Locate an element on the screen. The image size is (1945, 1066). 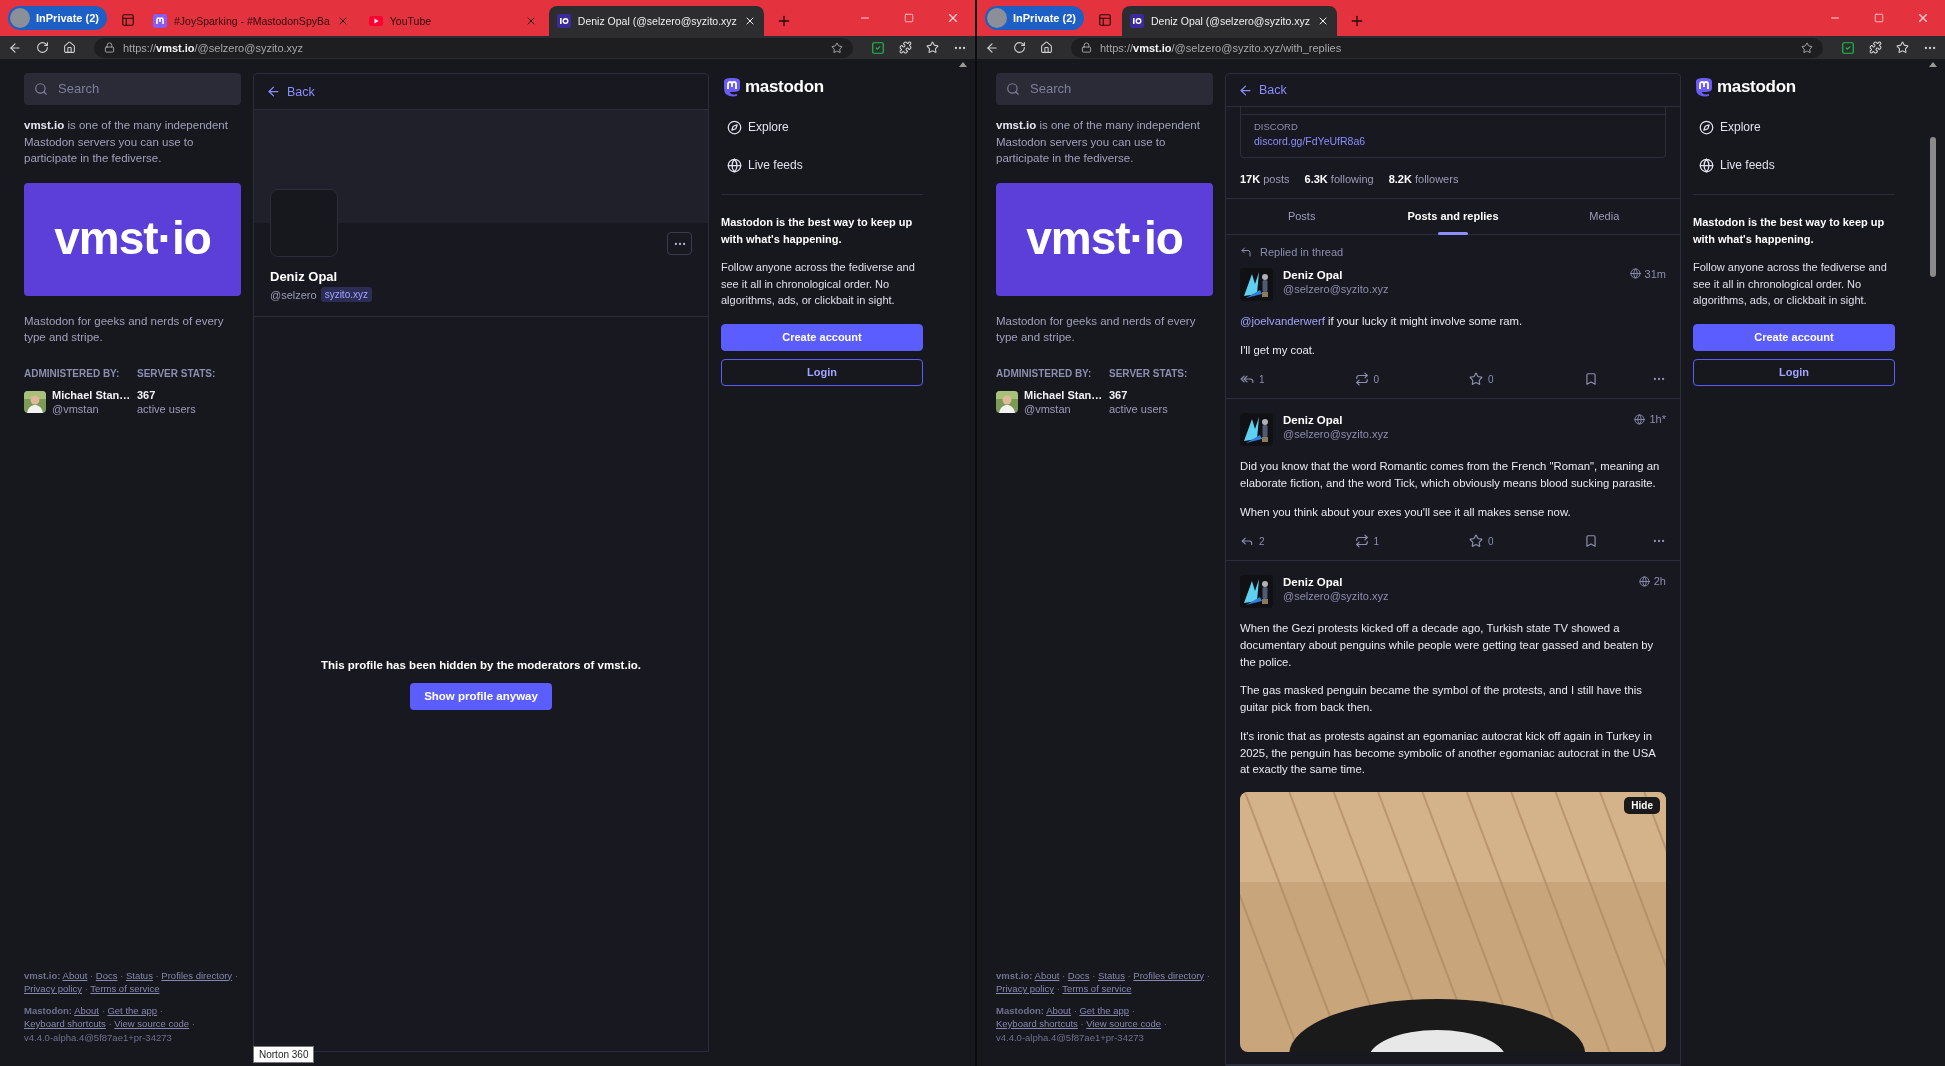
search-icon is located at coordinates (1013, 89).